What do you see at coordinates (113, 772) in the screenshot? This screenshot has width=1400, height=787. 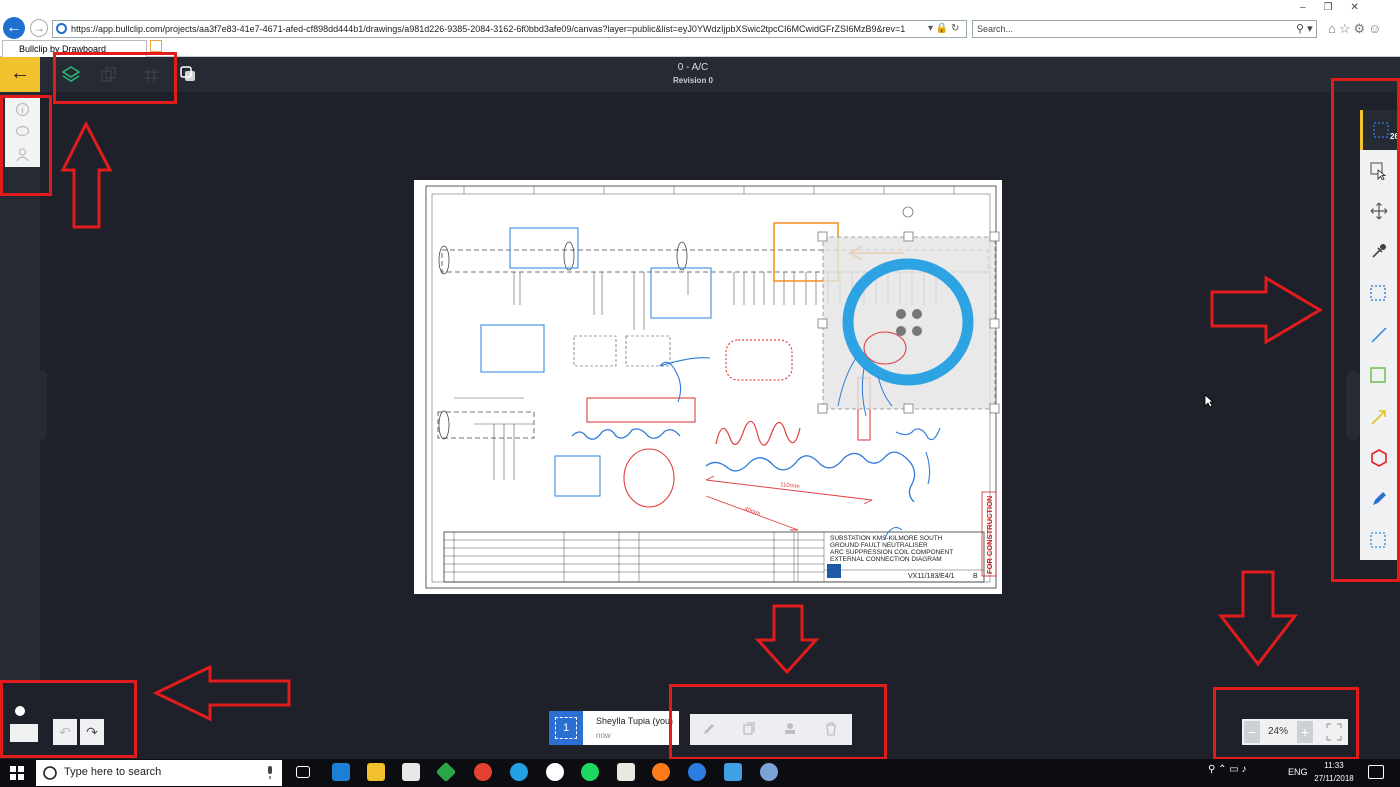 I see `taskbar-search-text: Type here to search` at bounding box center [113, 772].